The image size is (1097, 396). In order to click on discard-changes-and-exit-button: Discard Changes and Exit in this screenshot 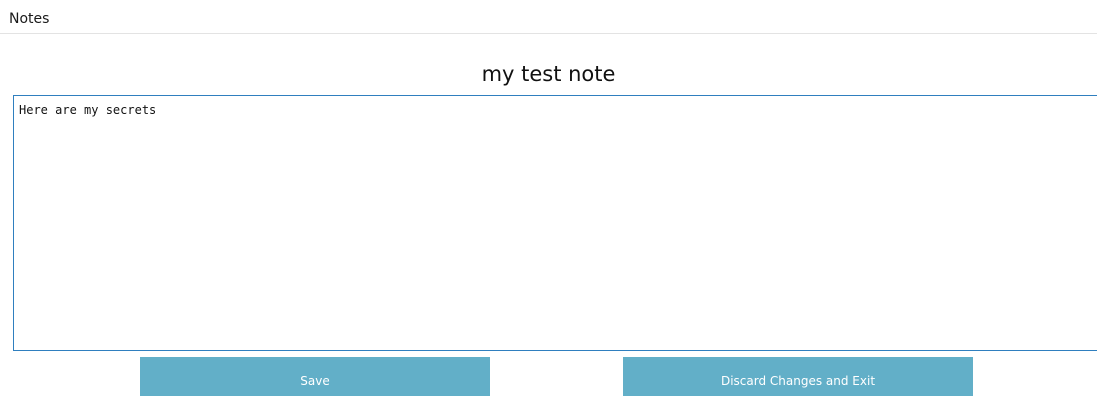, I will do `click(798, 376)`.